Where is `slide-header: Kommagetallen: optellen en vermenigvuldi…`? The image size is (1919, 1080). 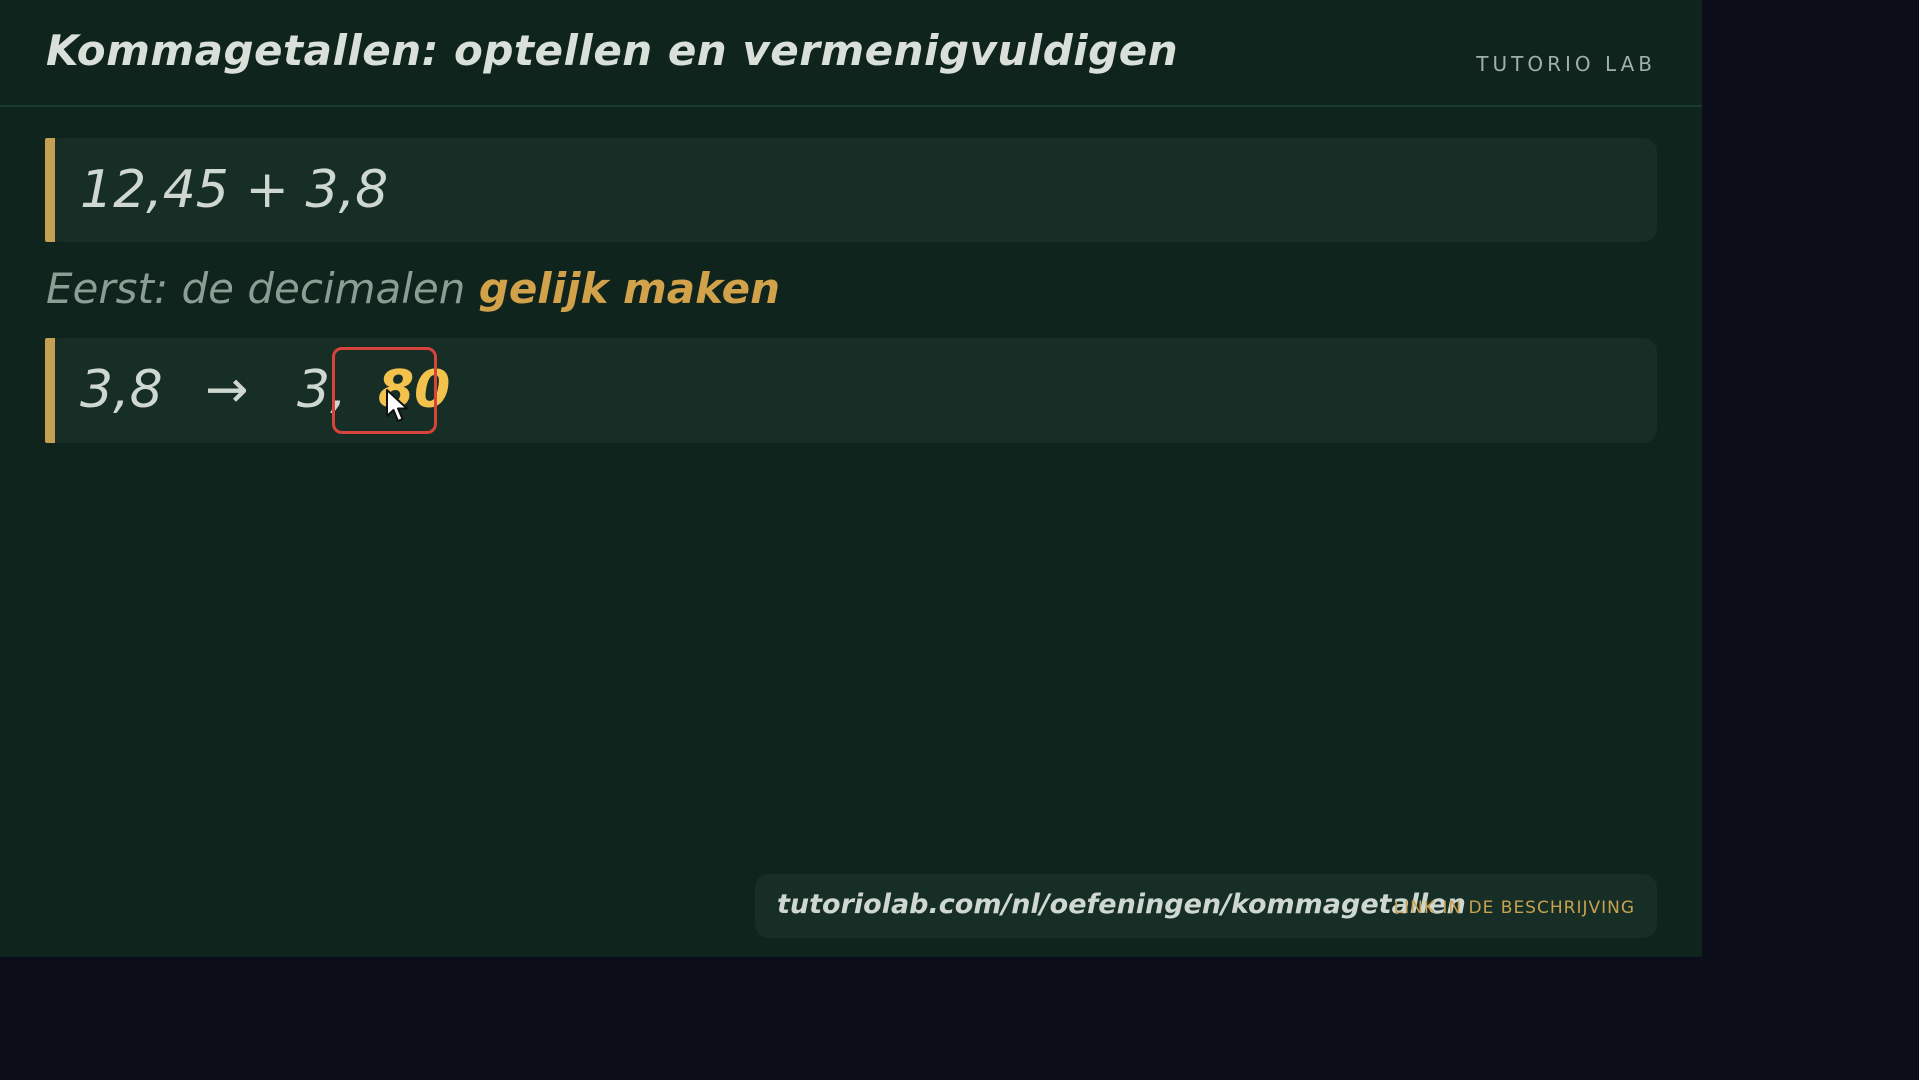 slide-header: Kommagetallen: optellen en vermenigvuldi… is located at coordinates (851, 53).